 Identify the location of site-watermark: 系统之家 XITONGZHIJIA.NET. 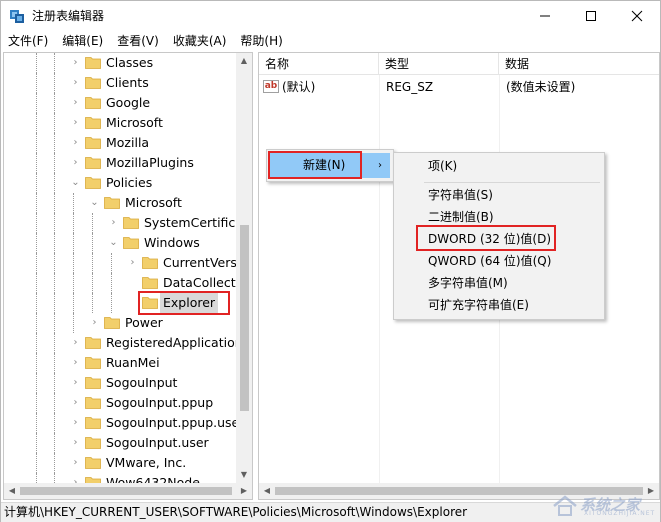
(605, 506).